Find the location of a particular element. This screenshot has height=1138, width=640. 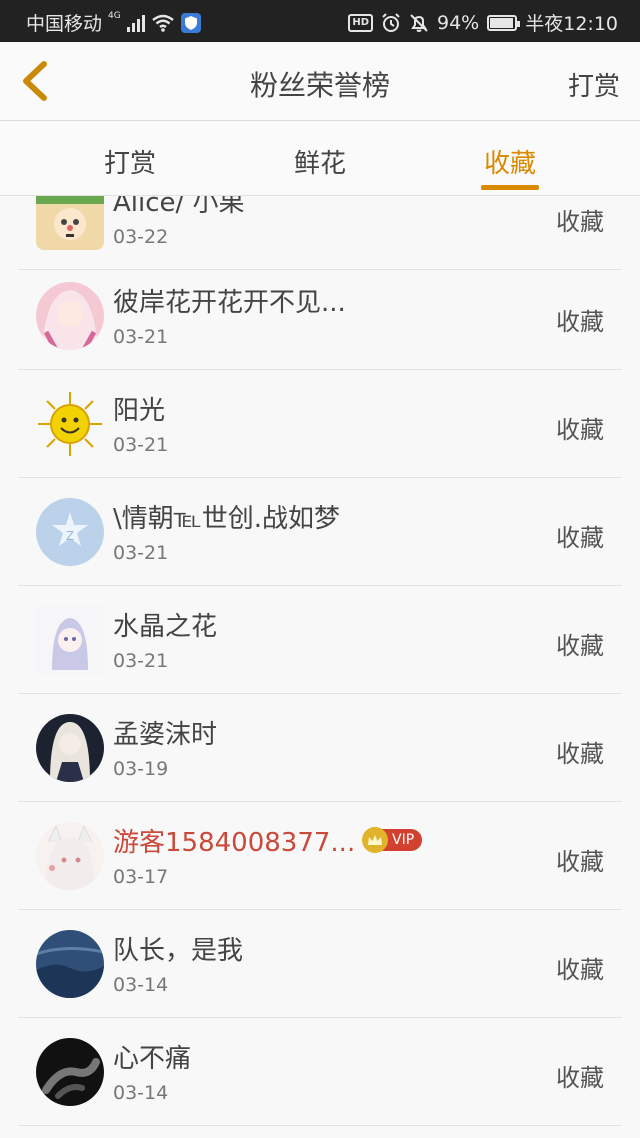

mute-bell-icon is located at coordinates (419, 22).